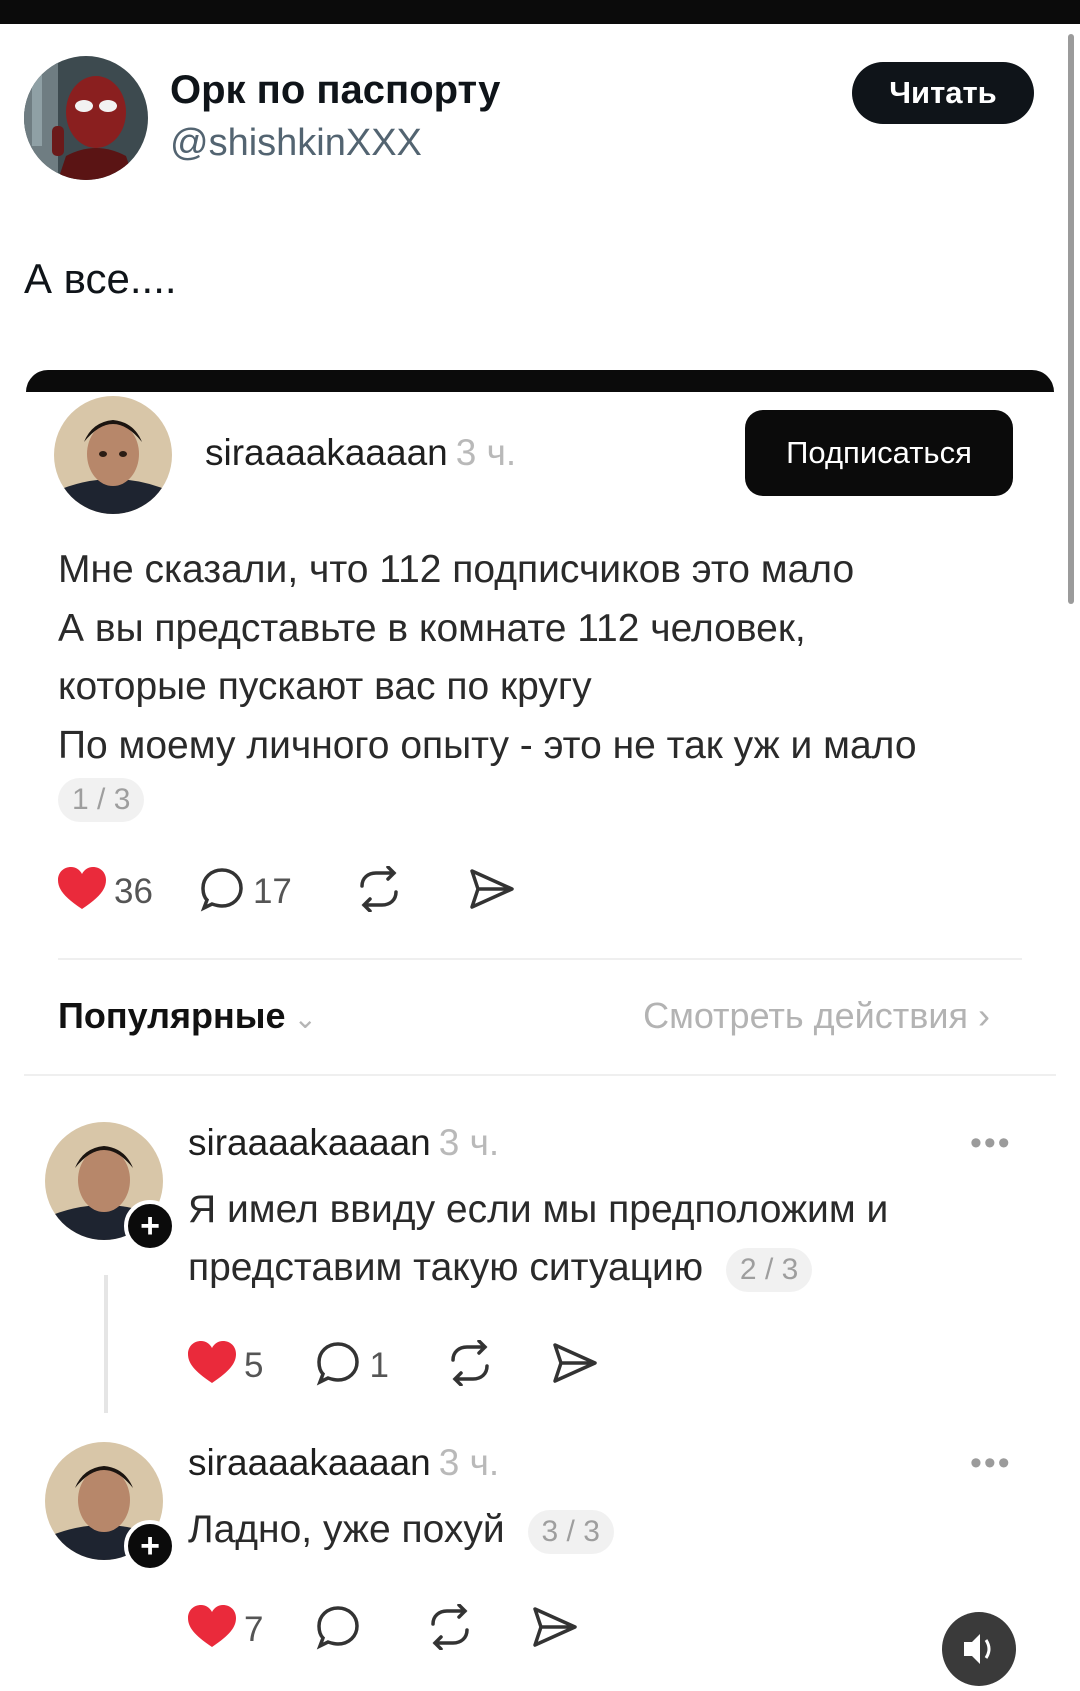 This screenshot has width=1080, height=1691. I want to click on embedded-screenshot-border, so click(540, 381).